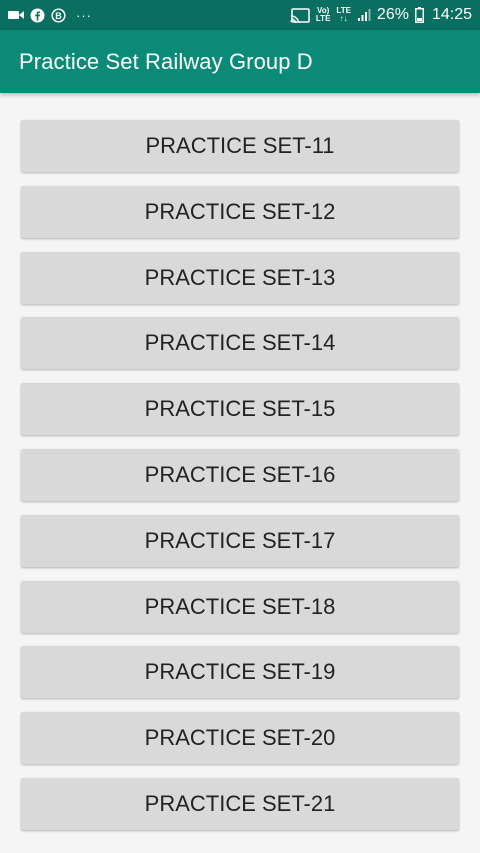  What do you see at coordinates (392, 14) in the screenshot?
I see `battery-percent: 26%` at bounding box center [392, 14].